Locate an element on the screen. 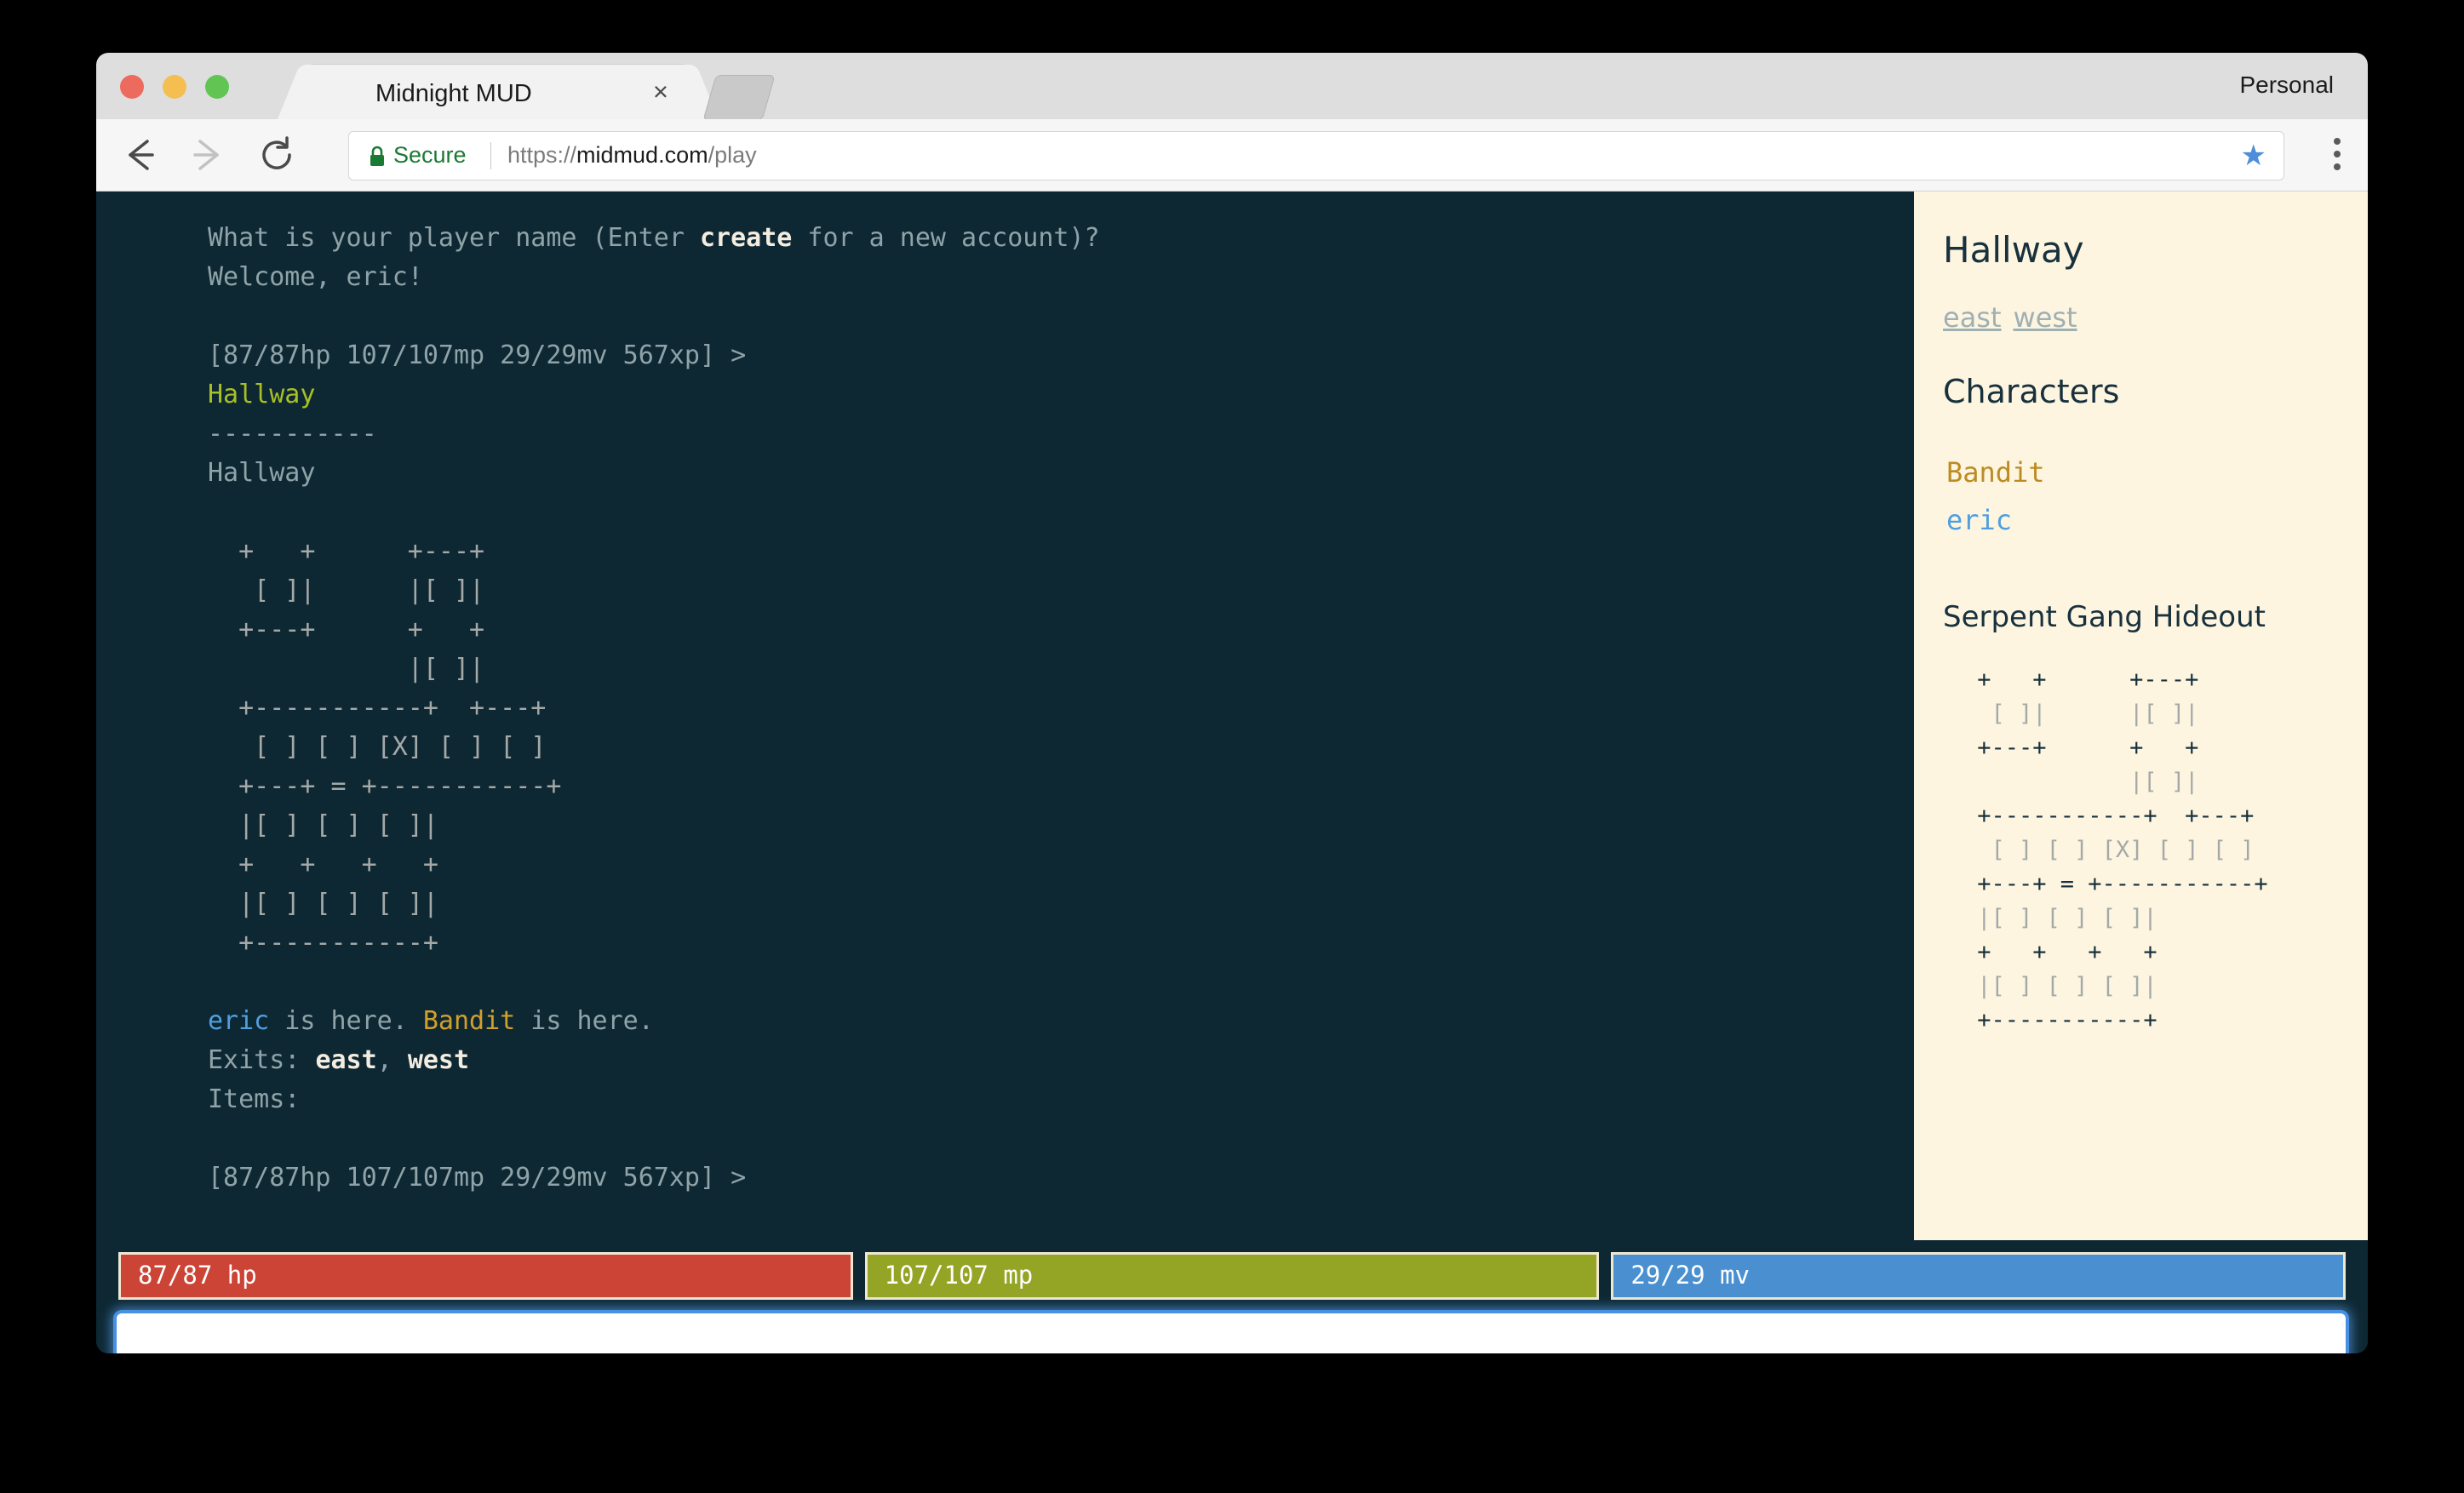 The height and width of the screenshot is (1493, 2464). sidebar-room-title: Hallway is located at coordinates (2014, 250).